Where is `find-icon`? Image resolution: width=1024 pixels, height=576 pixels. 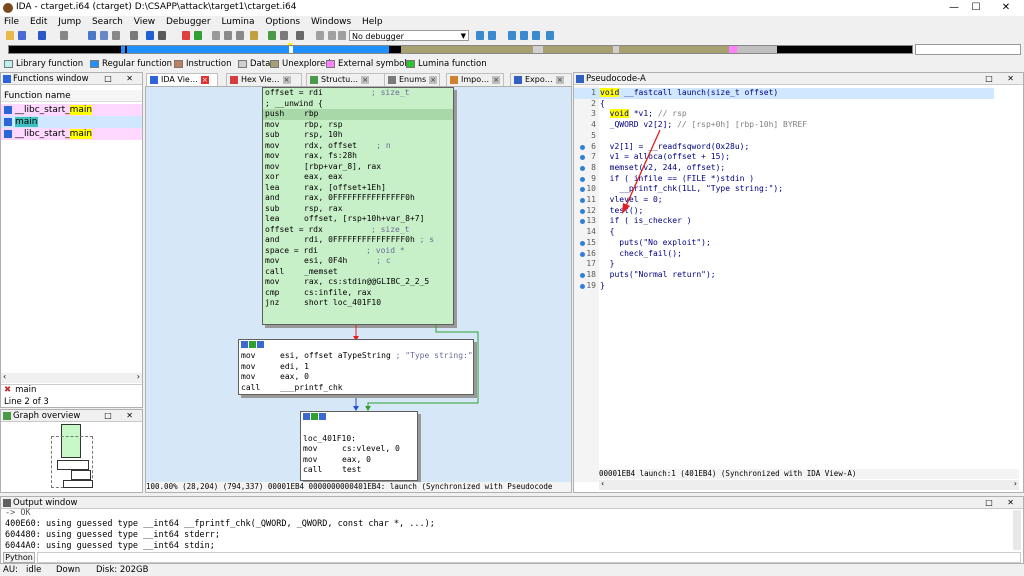 find-icon is located at coordinates (116, 35).